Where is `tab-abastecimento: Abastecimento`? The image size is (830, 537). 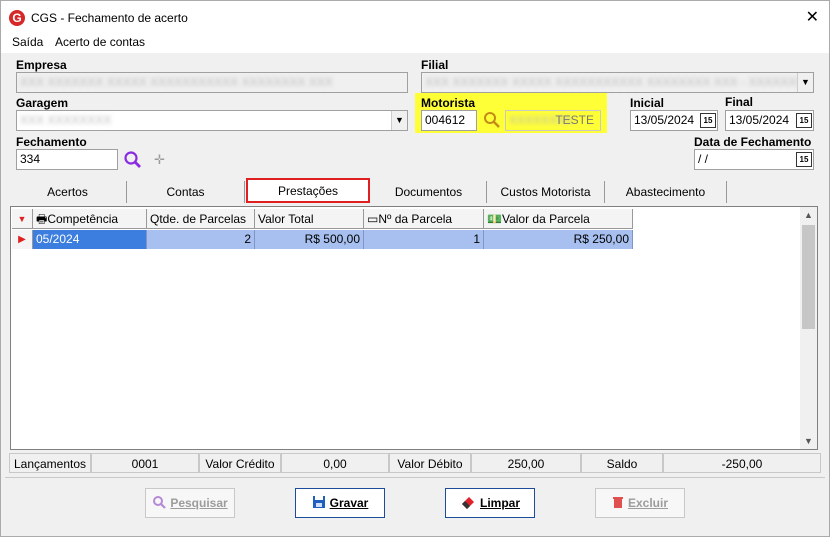
tab-abastecimento: Abastecimento is located at coordinates (666, 192).